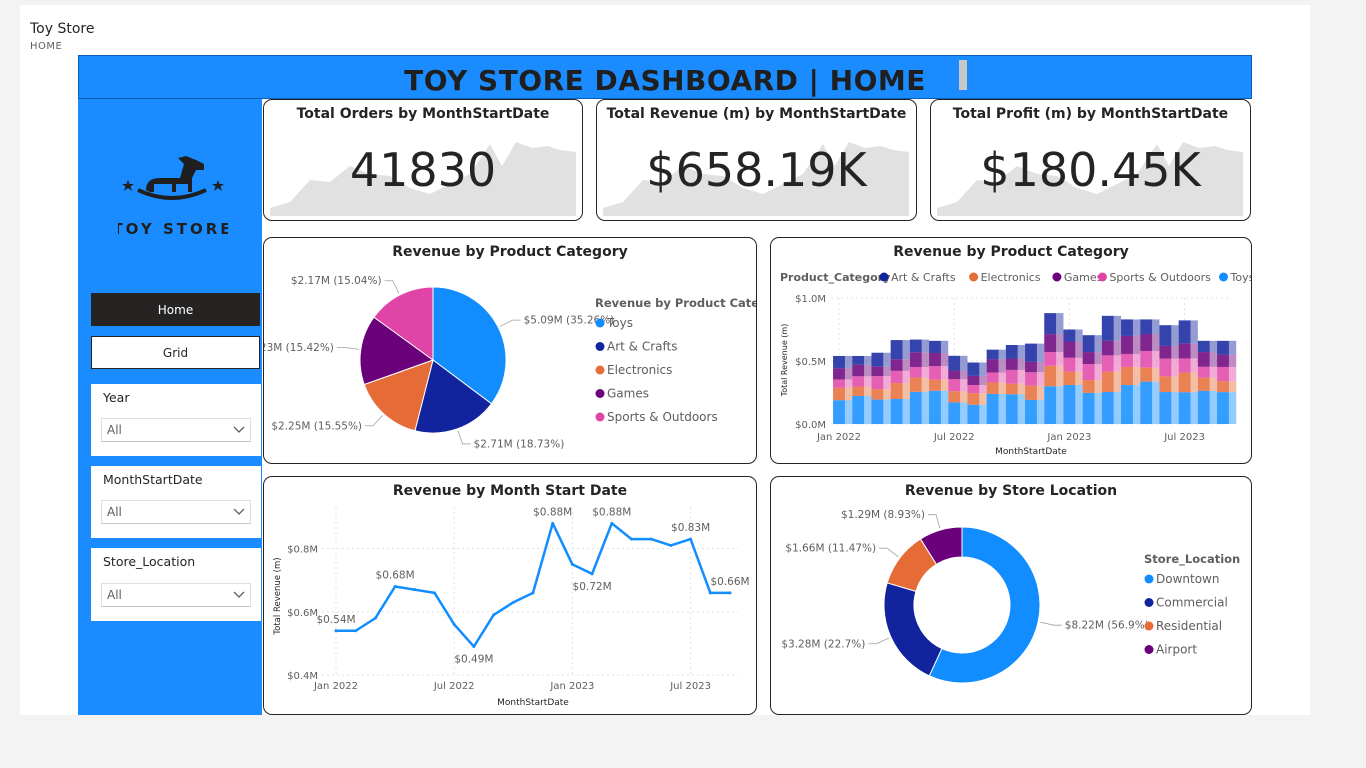 The height and width of the screenshot is (768, 1366). Describe the element at coordinates (336, 281) in the screenshot. I see `data-label: $2.17M (15.04%)` at that location.